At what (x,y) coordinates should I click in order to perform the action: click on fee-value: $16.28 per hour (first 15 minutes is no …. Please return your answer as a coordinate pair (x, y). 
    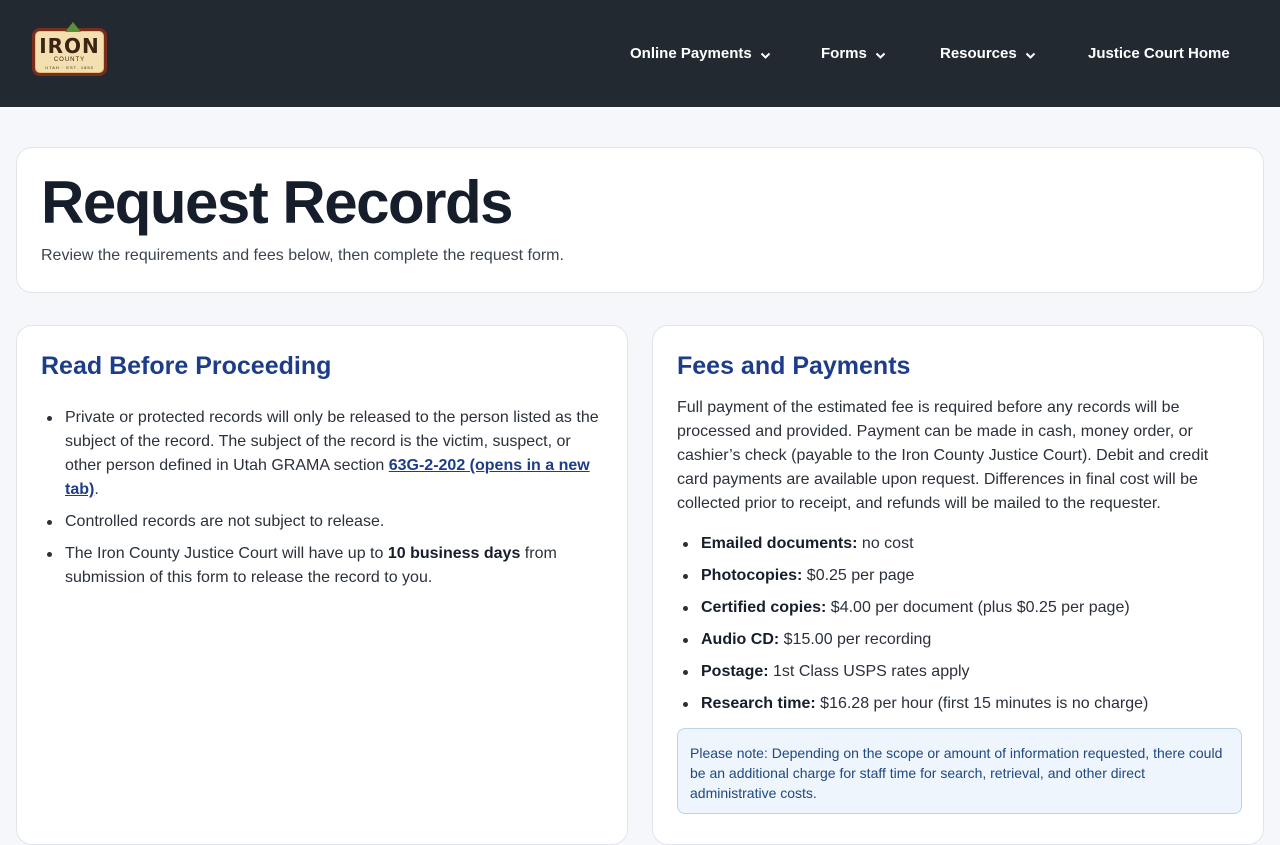
    Looking at the image, I should click on (982, 703).